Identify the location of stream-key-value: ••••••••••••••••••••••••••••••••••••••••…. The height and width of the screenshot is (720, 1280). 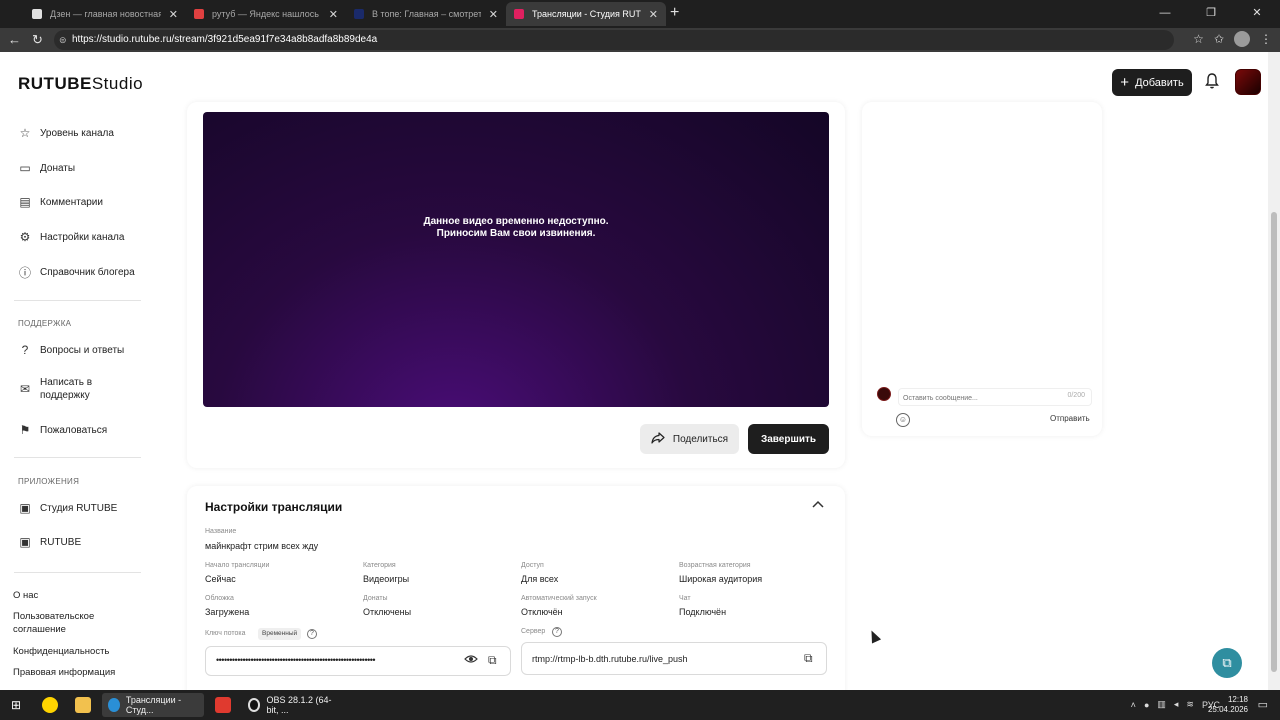
(296, 660).